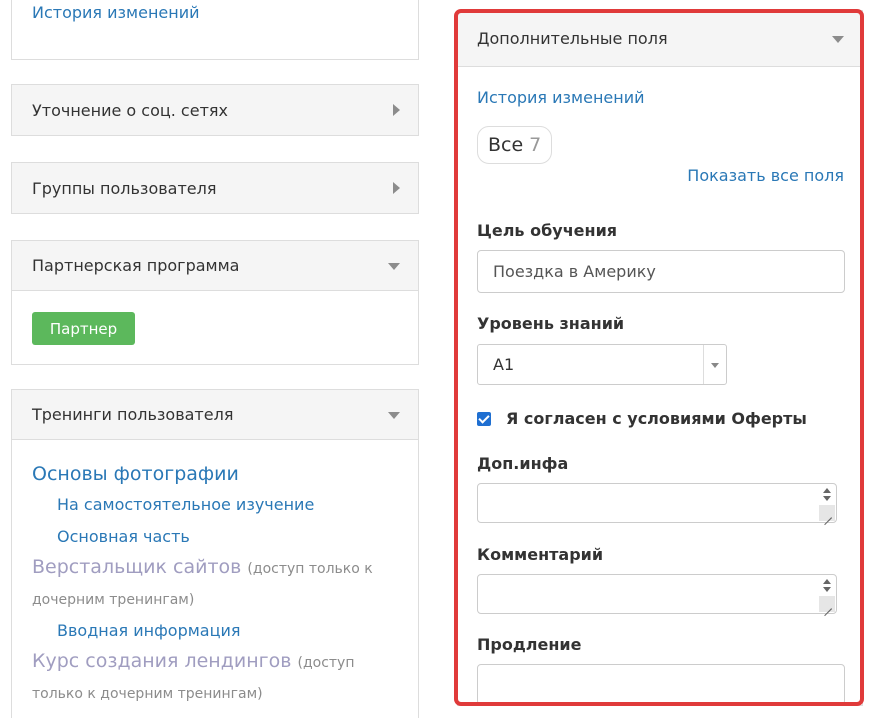 The height and width of the screenshot is (718, 877). Describe the element at coordinates (661, 684) in the screenshot. I see `extension-input` at that location.